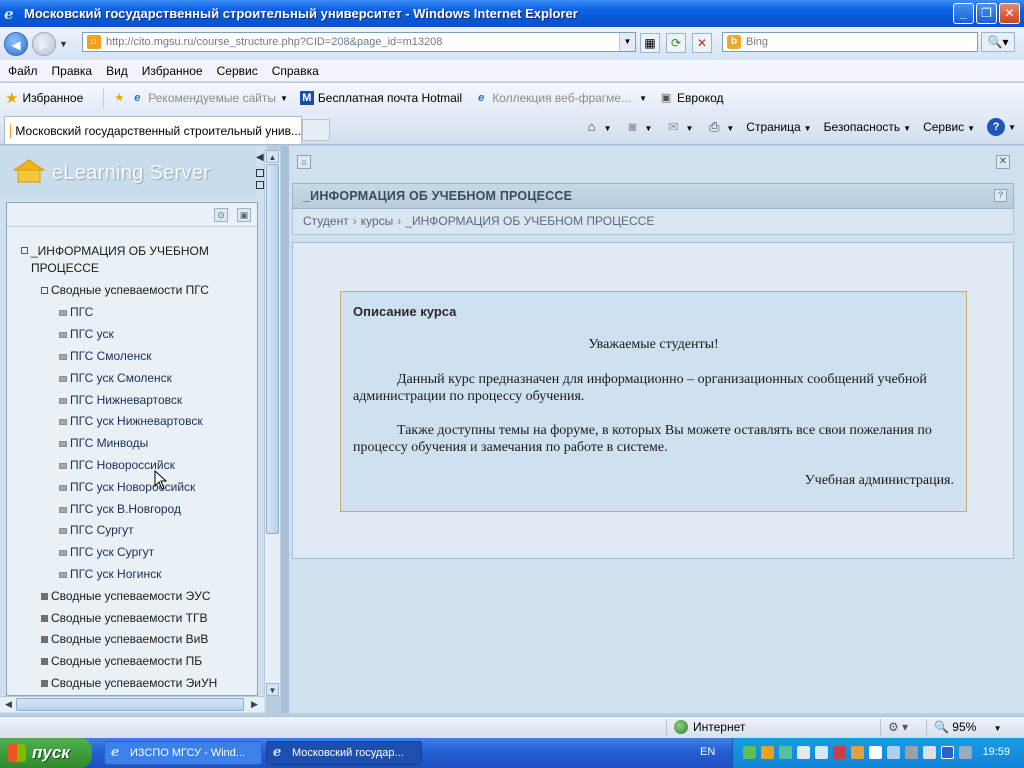  I want to click on fav-item-eurocode: ▣ Еврокод, so click(691, 98).